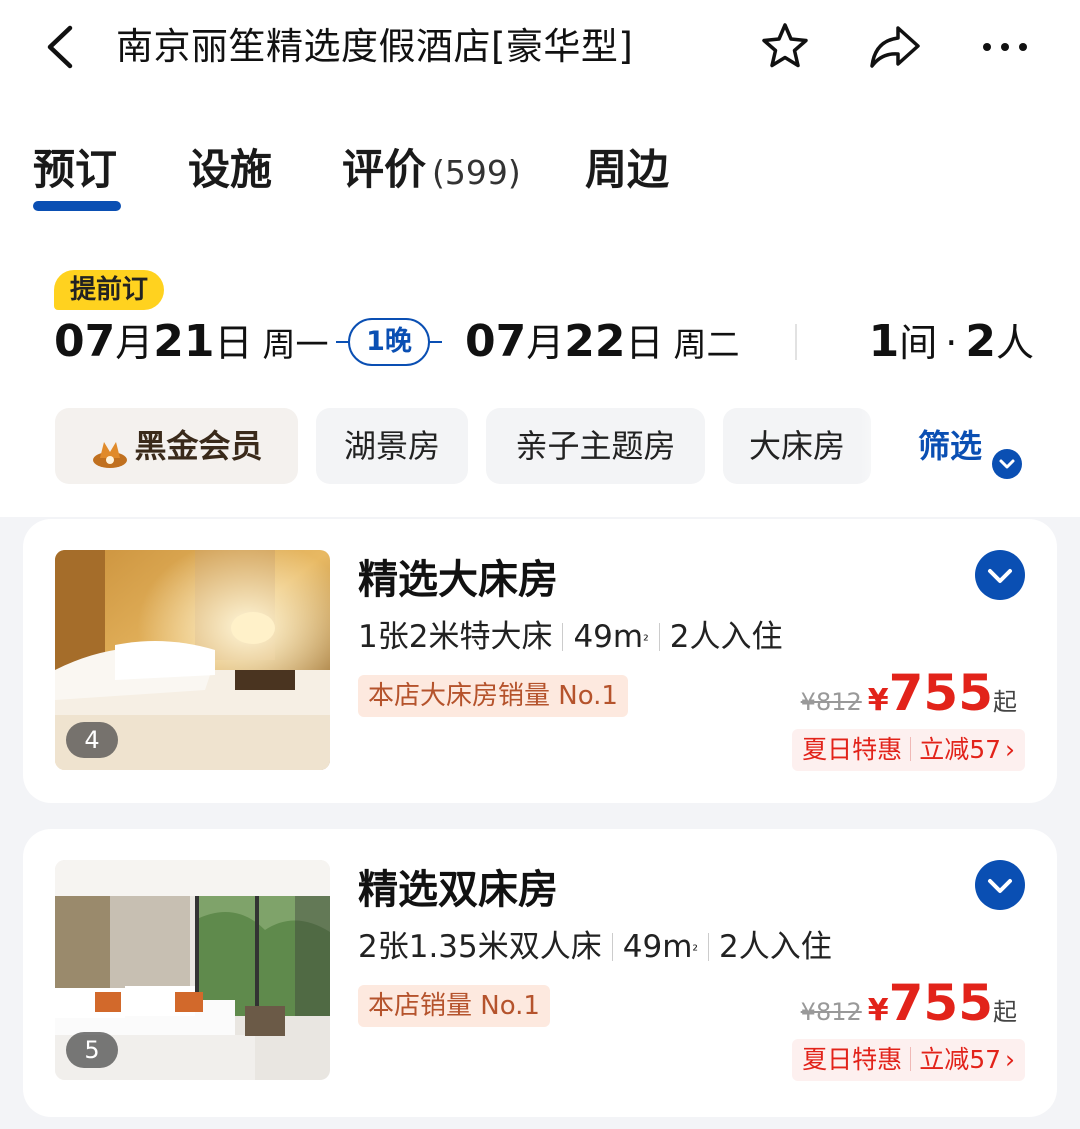 This screenshot has height=1129, width=1080. What do you see at coordinates (184, 341) in the screenshot?
I see `checkin-day: 21` at bounding box center [184, 341].